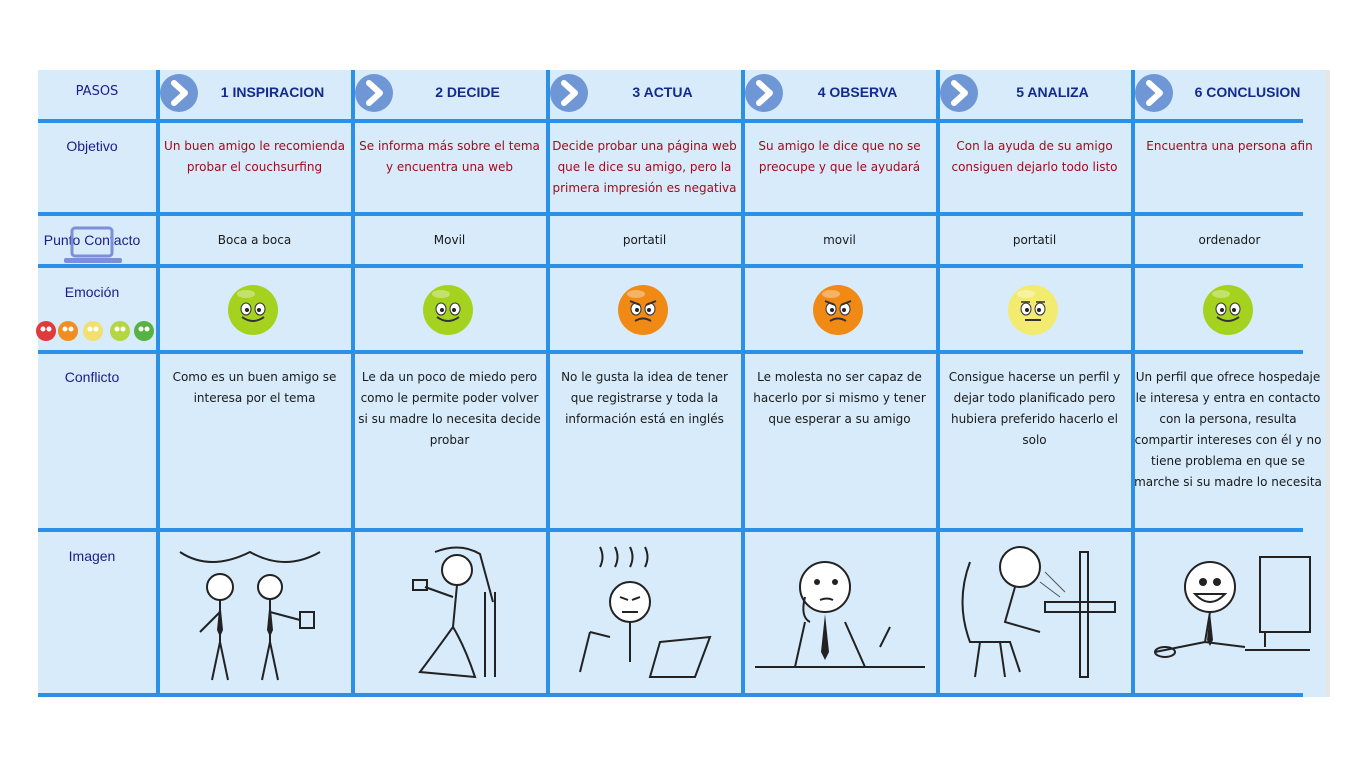 The height and width of the screenshot is (768, 1366). Describe the element at coordinates (1229, 146) in the screenshot. I see `objetivo-text: Encuentra una persona afin` at that location.